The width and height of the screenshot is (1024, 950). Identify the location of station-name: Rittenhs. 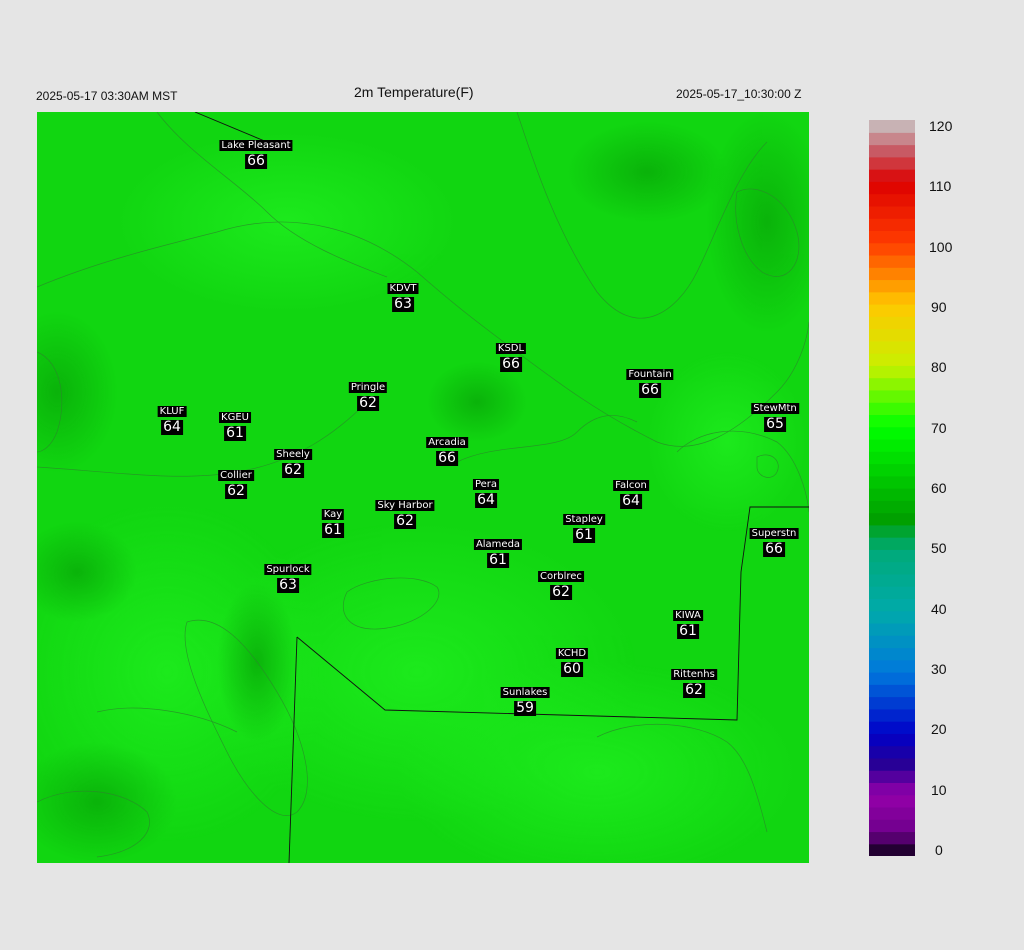
(694, 674).